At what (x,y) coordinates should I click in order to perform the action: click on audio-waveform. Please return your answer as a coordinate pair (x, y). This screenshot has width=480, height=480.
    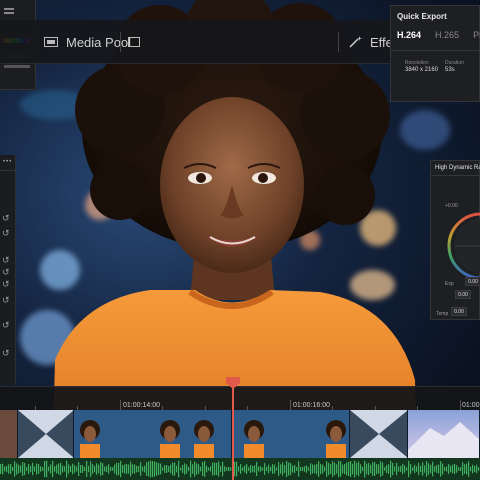
    Looking at the image, I should click on (240, 469).